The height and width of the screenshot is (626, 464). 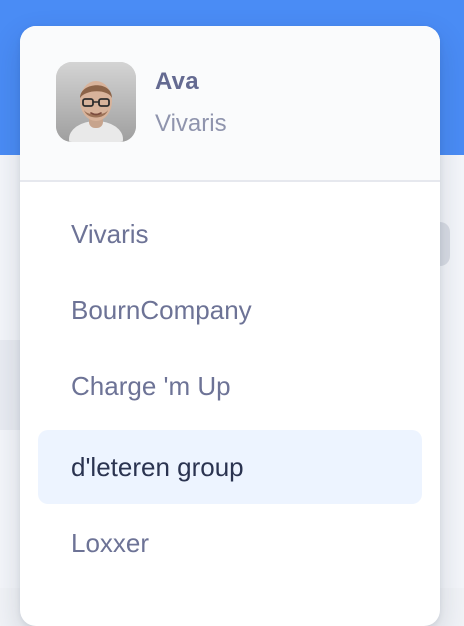 I want to click on current-company: Vivaris, so click(x=191, y=123).